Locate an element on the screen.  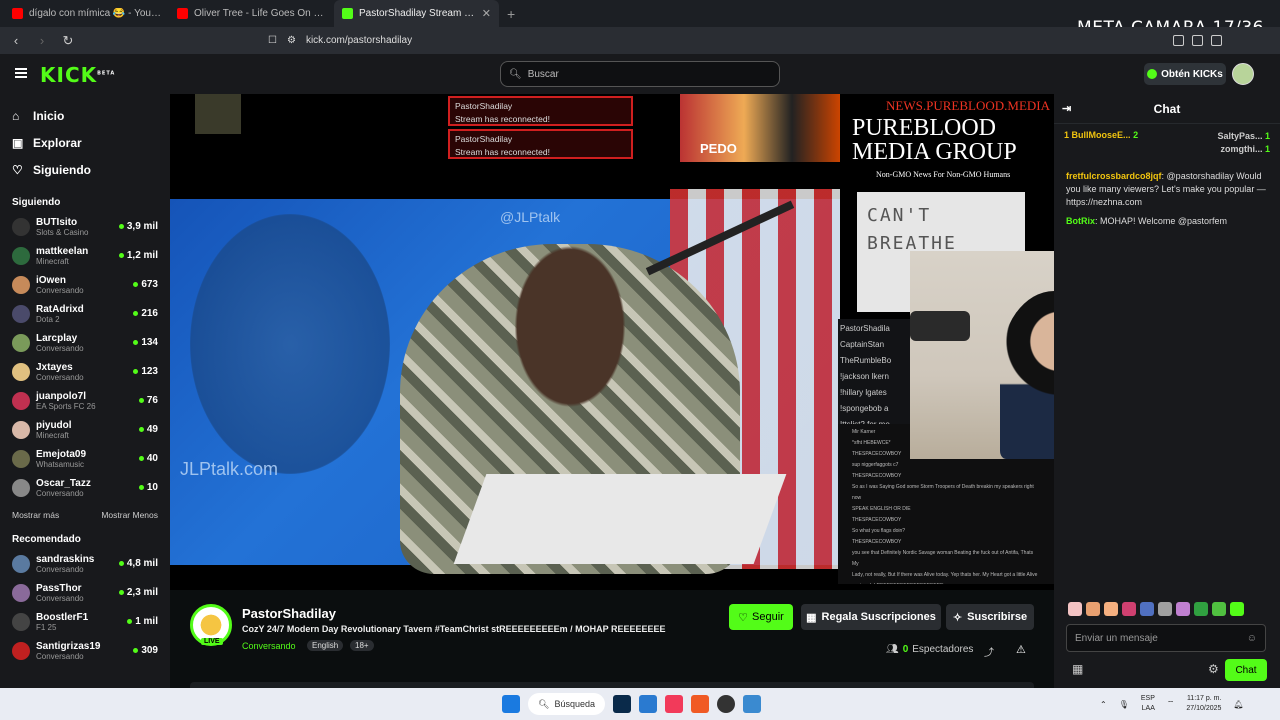
forward-icon: › is located at coordinates (42, 40).